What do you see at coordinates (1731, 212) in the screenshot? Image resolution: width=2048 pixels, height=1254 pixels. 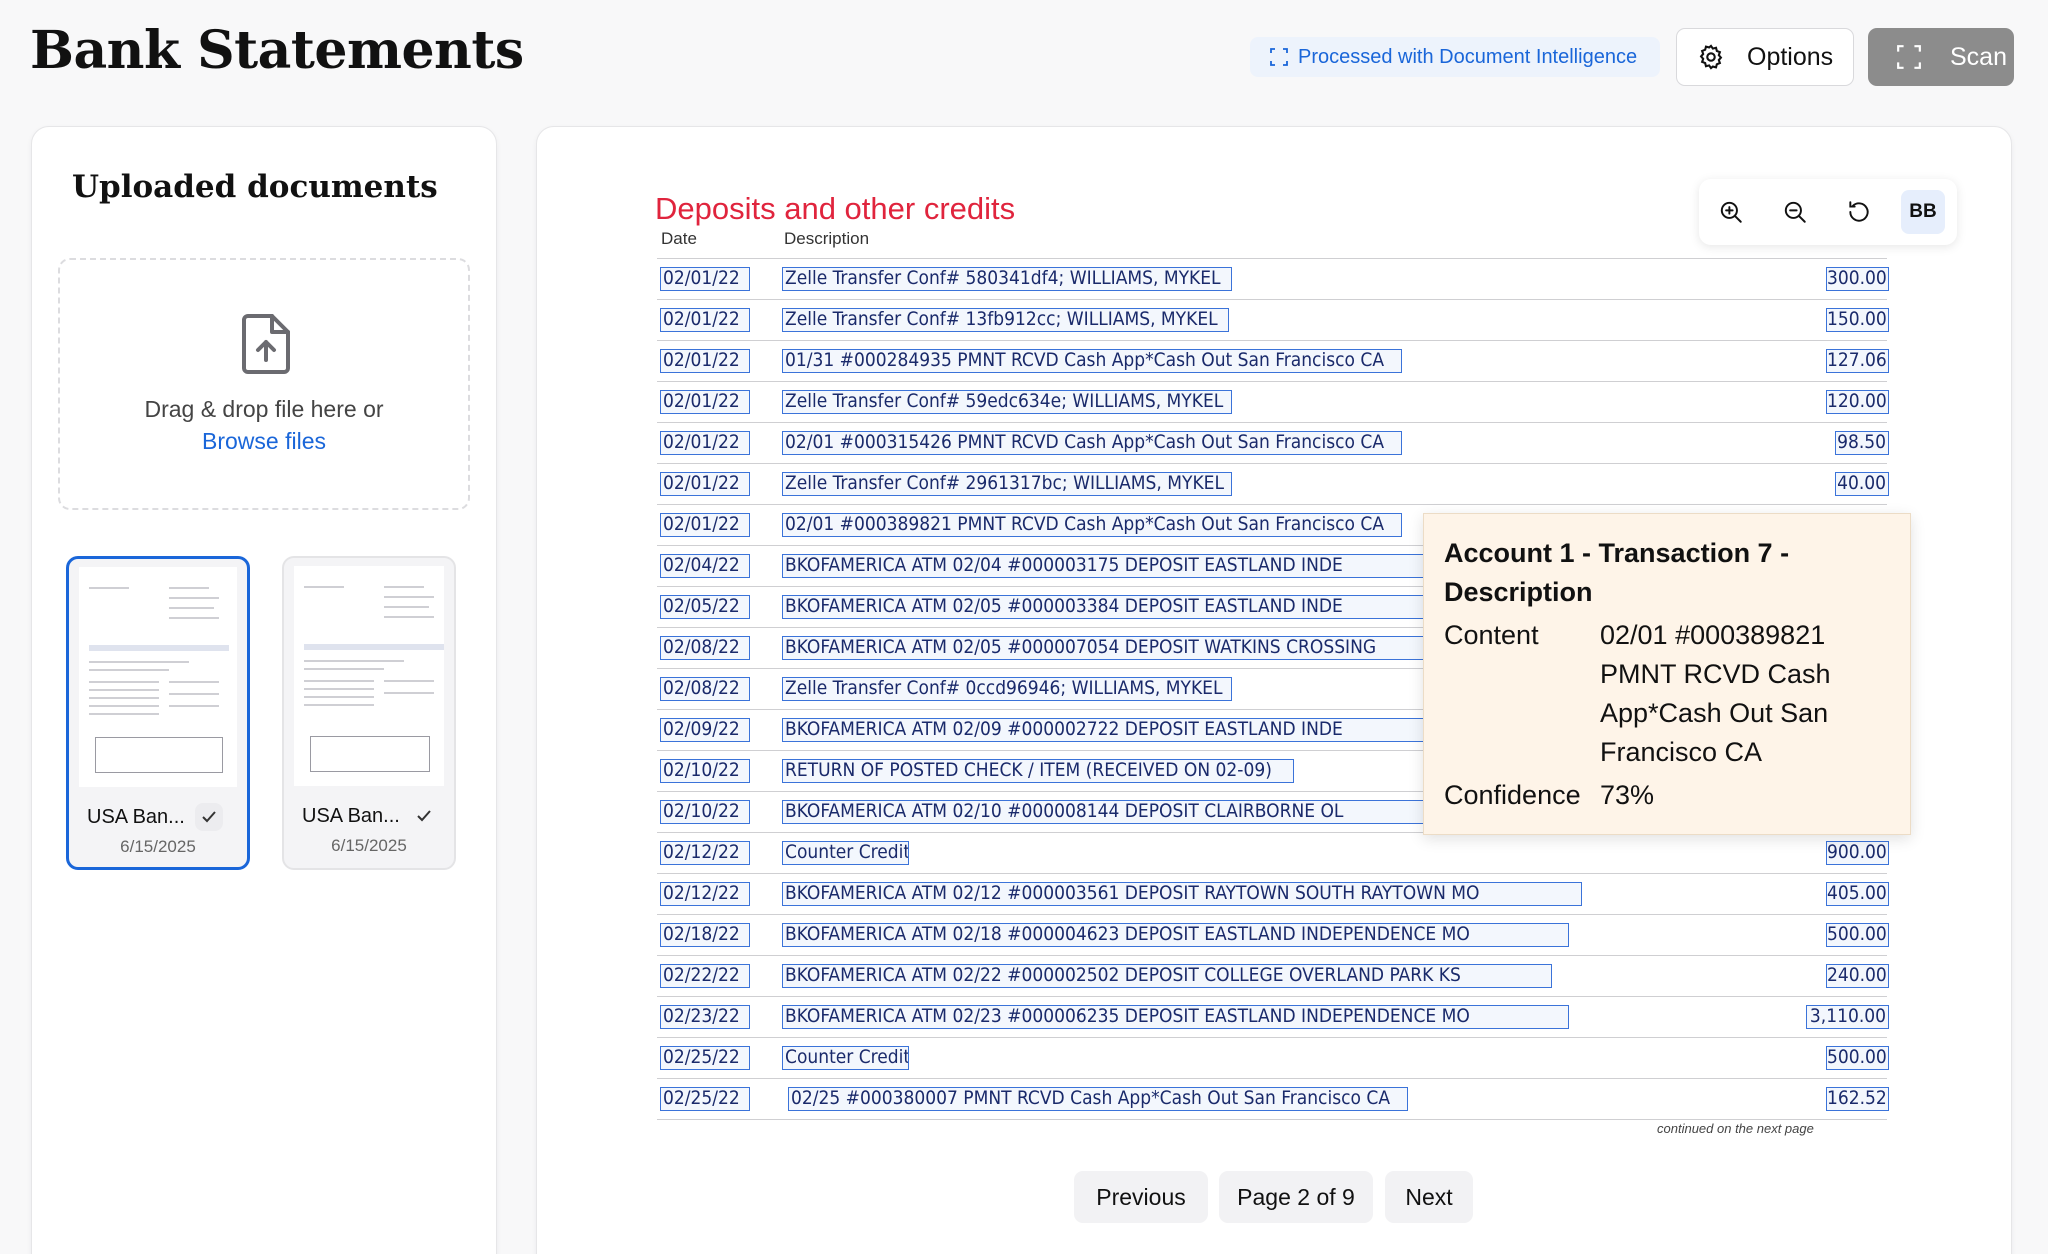 I see `zoom-in-button` at bounding box center [1731, 212].